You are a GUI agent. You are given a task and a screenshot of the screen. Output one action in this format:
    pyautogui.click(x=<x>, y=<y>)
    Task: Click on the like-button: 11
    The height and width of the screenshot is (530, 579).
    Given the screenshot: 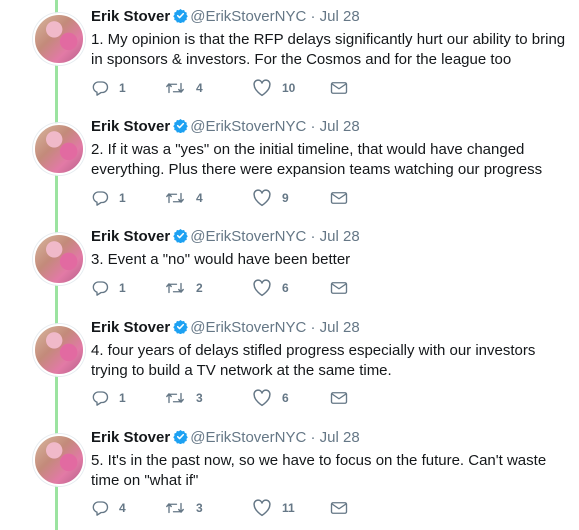 What is the action you would take?
    pyautogui.click(x=273, y=508)
    